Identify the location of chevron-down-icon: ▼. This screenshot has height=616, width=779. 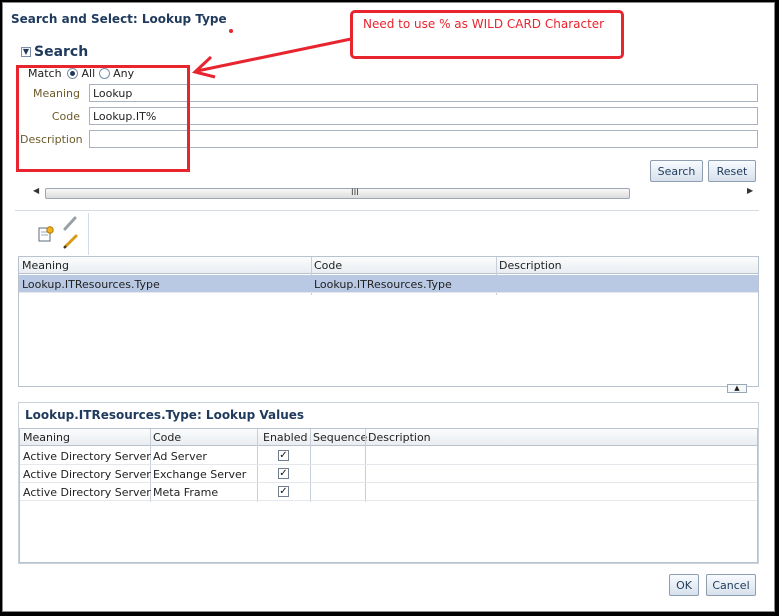
(26, 52).